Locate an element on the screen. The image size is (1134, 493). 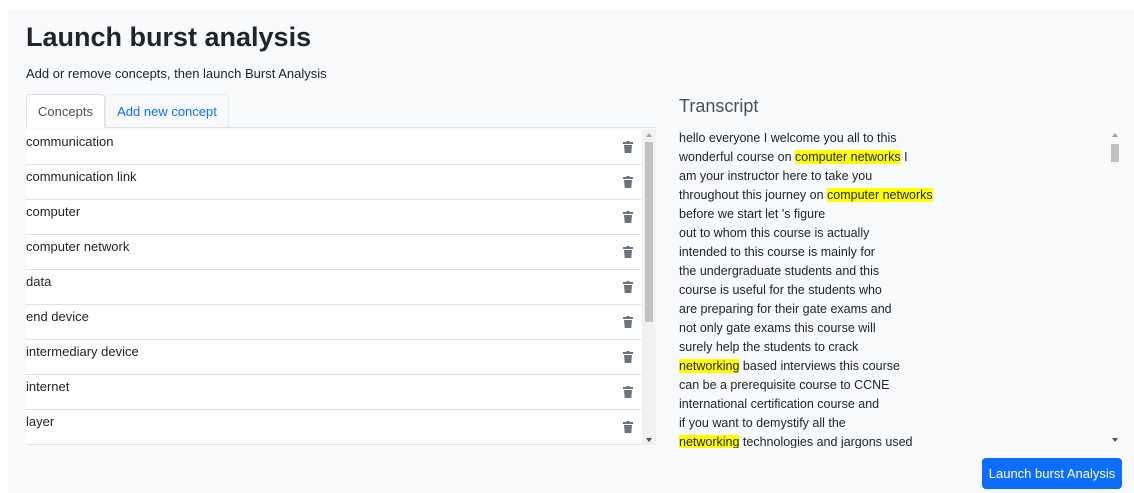
transcript-line: the undergraduate students and this is located at coordinates (779, 271).